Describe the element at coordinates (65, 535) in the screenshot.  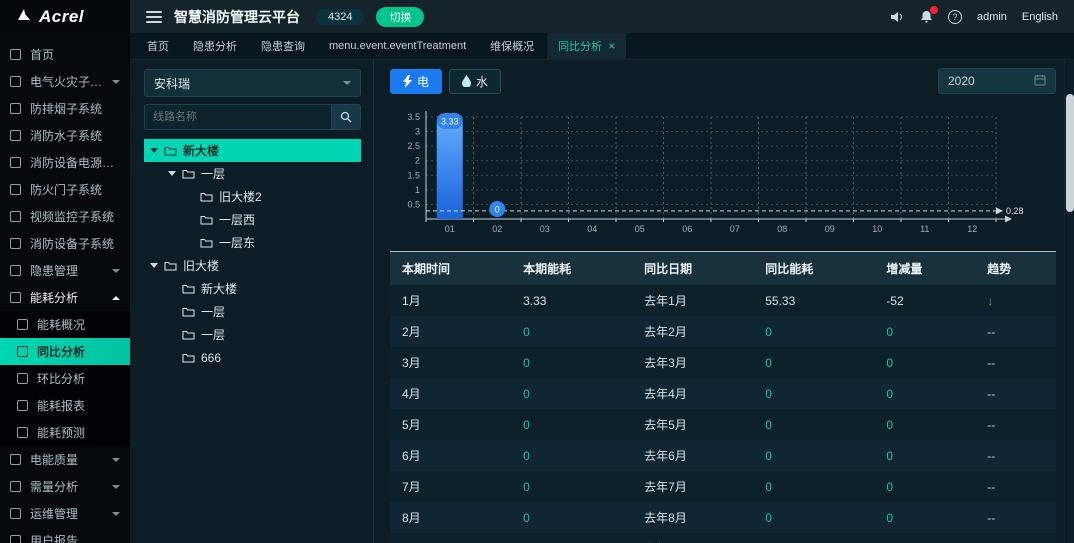
I see `sidebar-item-用户报告: 用户报告` at that location.